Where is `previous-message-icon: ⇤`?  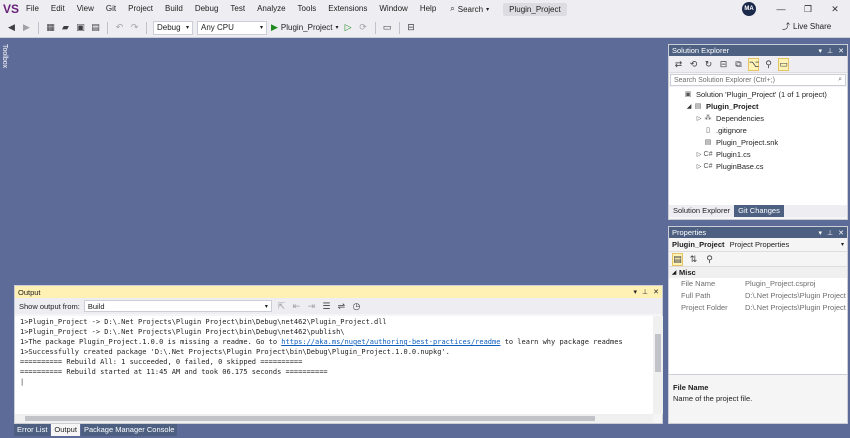 previous-message-icon: ⇤ is located at coordinates (296, 306).